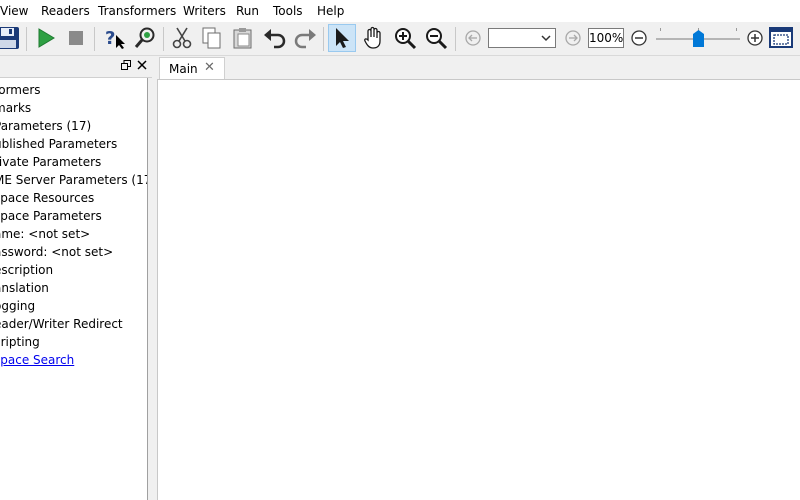 This screenshot has width=800, height=500. I want to click on overview-icon, so click(781, 37).